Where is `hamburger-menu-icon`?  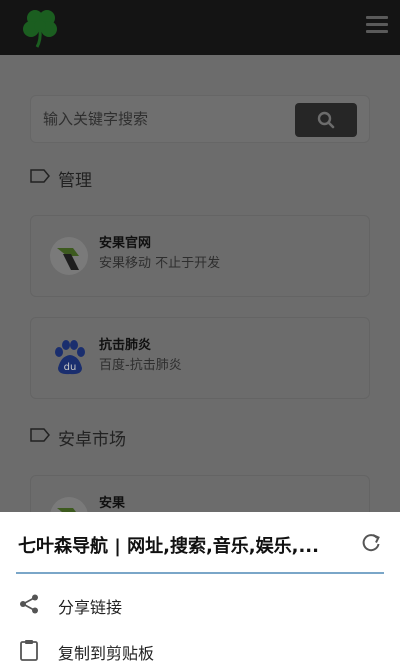
hamburger-menu-icon is located at coordinates (377, 25).